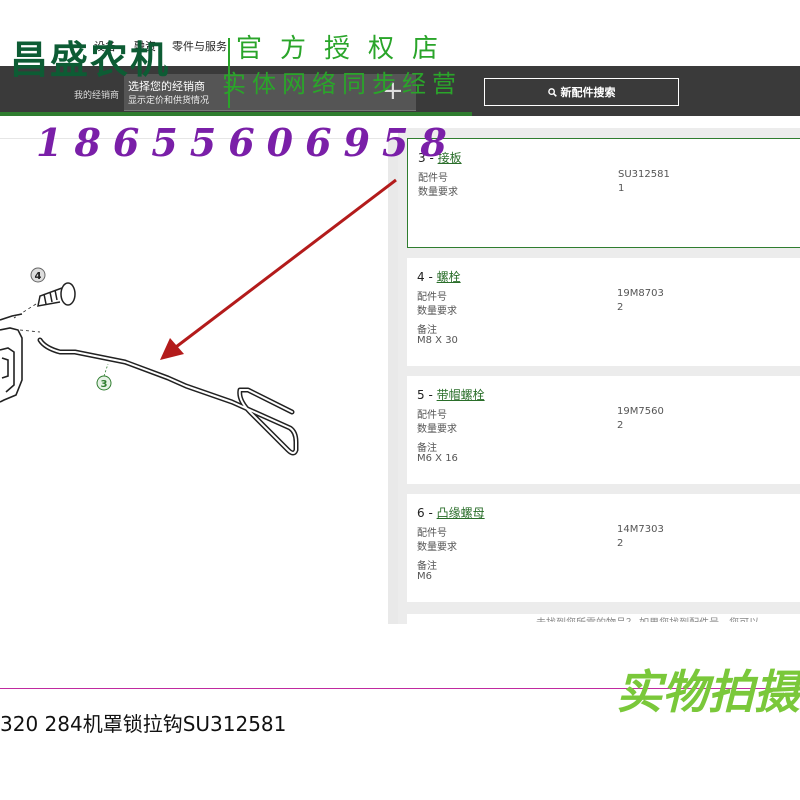  I want to click on product-caption: 320 284机罩锁拉钩SU312581, so click(143, 724).